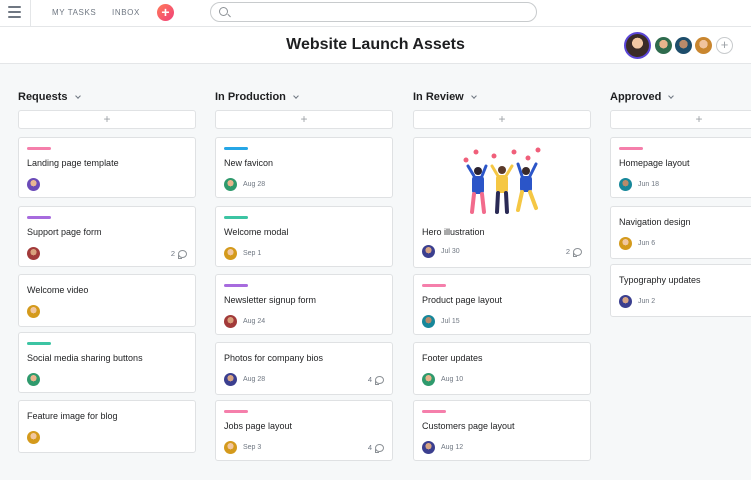  Describe the element at coordinates (304, 167) in the screenshot. I see `task-card: New favicon Aug 28` at that location.